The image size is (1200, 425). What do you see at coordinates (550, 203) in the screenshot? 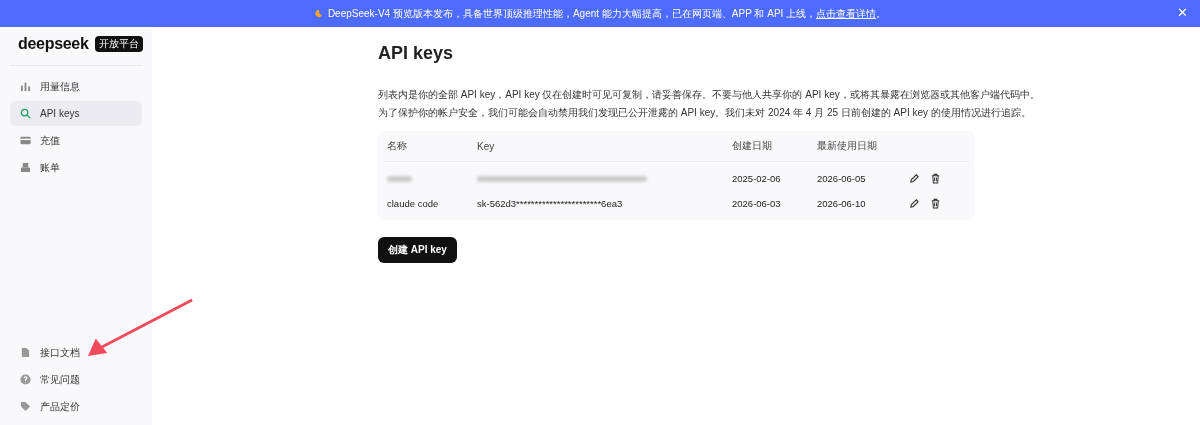
I see `table-cell-text: sk-562d3***********************6ea3` at bounding box center [550, 203].